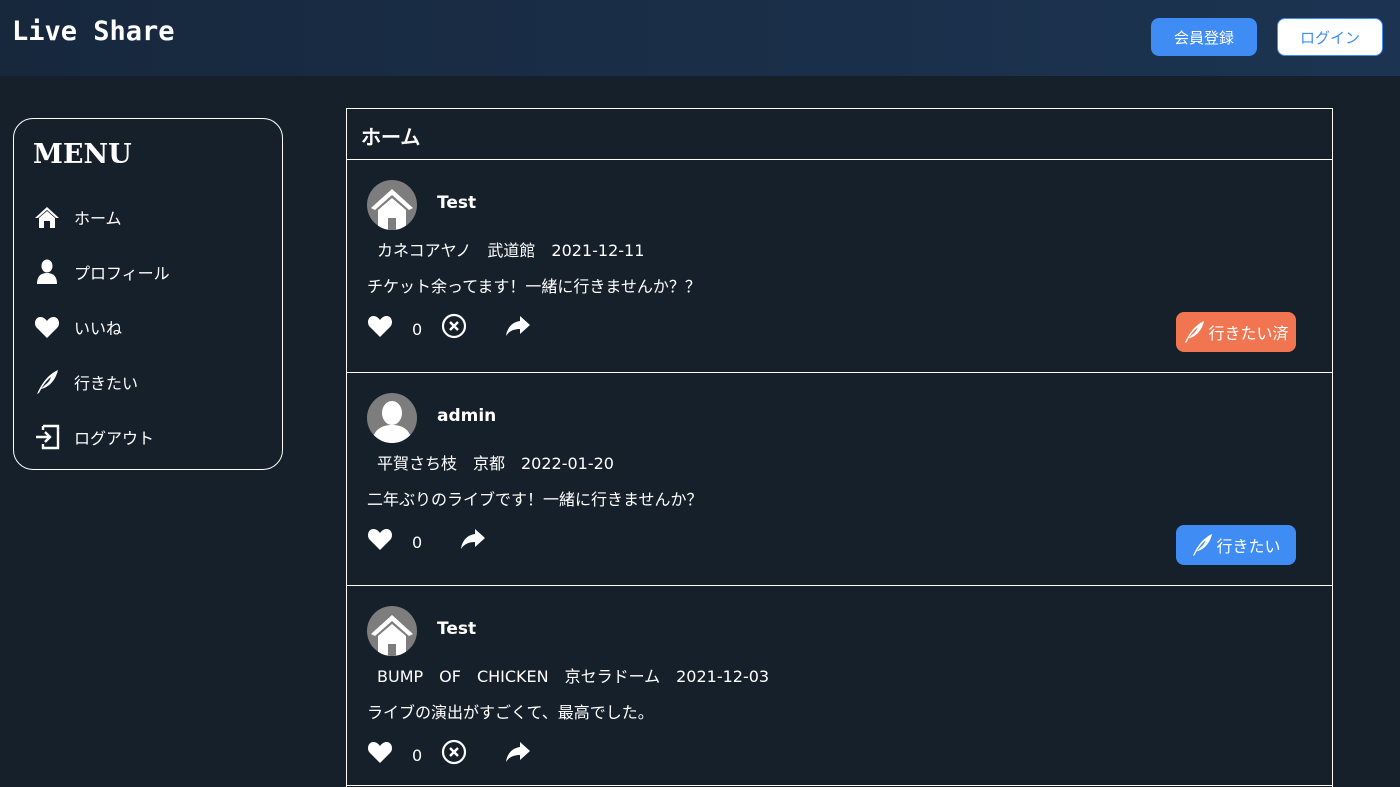  I want to click on menu-item-profile: プロフィール, so click(148, 272).